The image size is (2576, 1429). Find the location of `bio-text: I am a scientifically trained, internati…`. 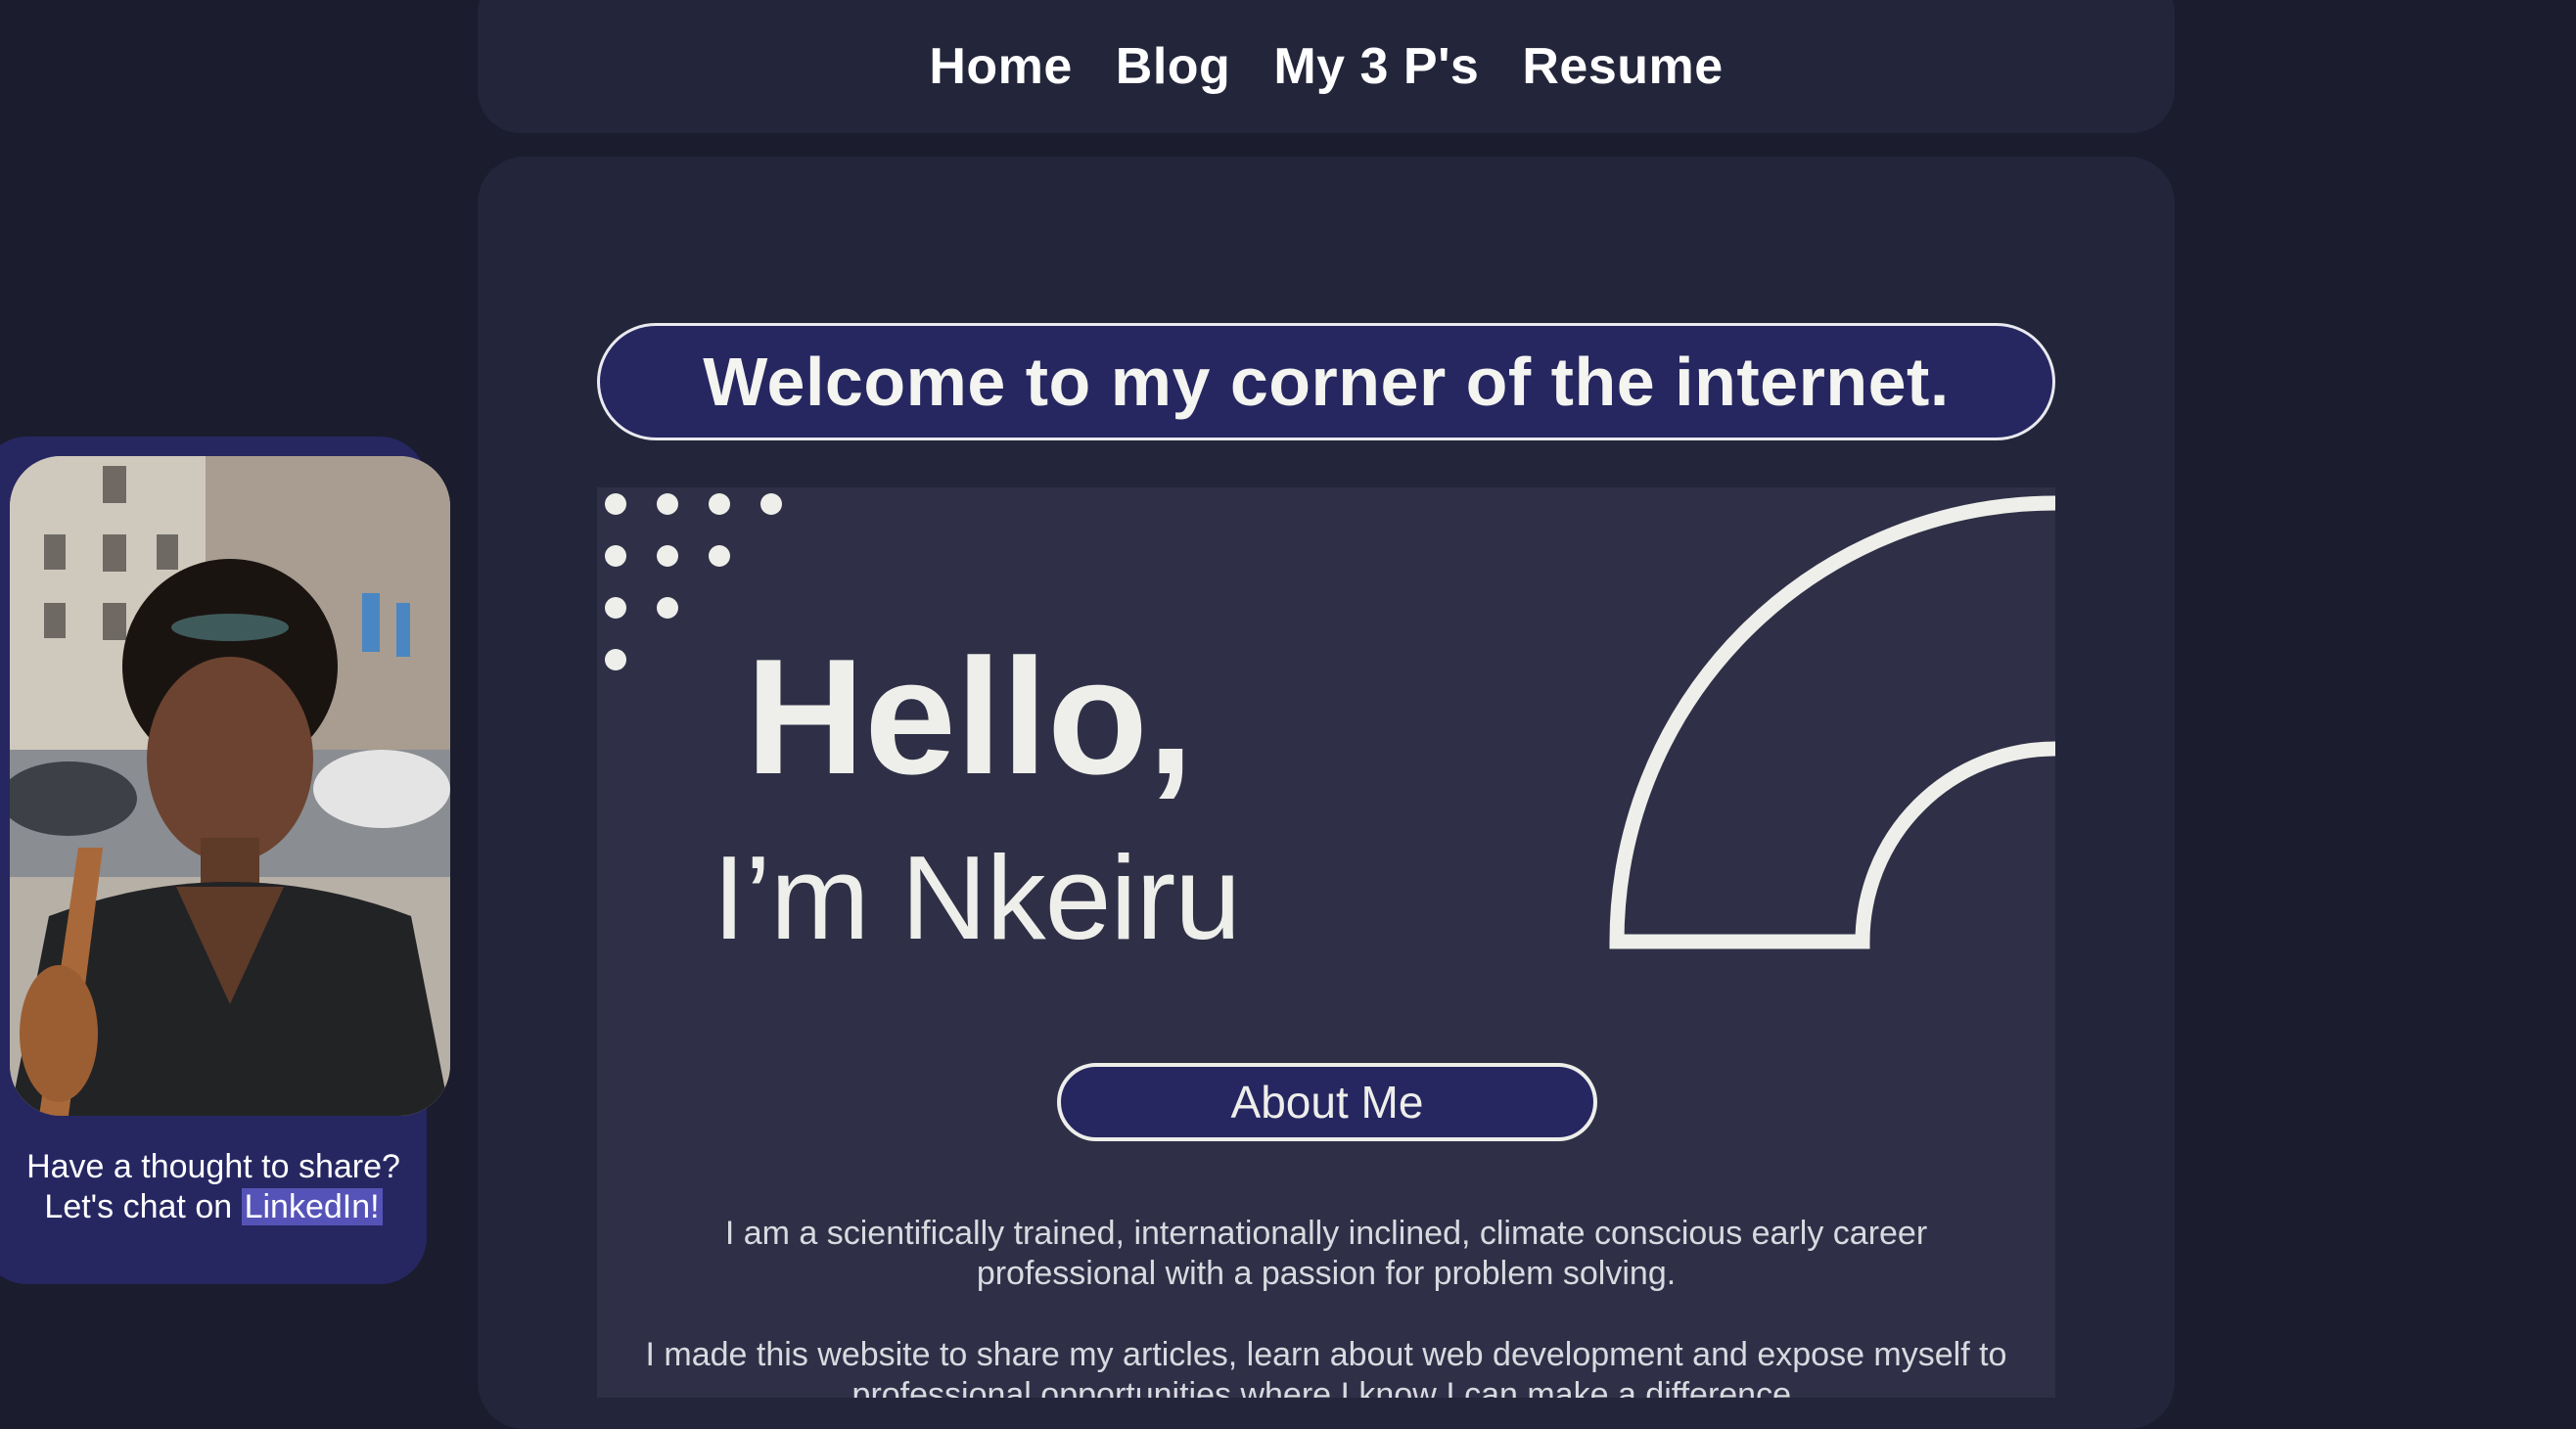

bio-text: I am a scientifically trained, internati… is located at coordinates (1326, 1306).